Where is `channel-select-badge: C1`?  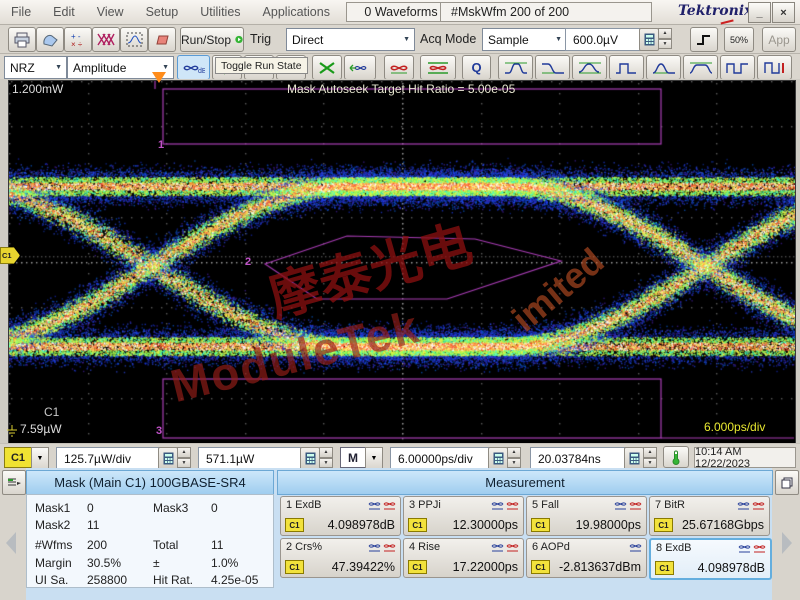 channel-select-badge: C1 is located at coordinates (18, 457).